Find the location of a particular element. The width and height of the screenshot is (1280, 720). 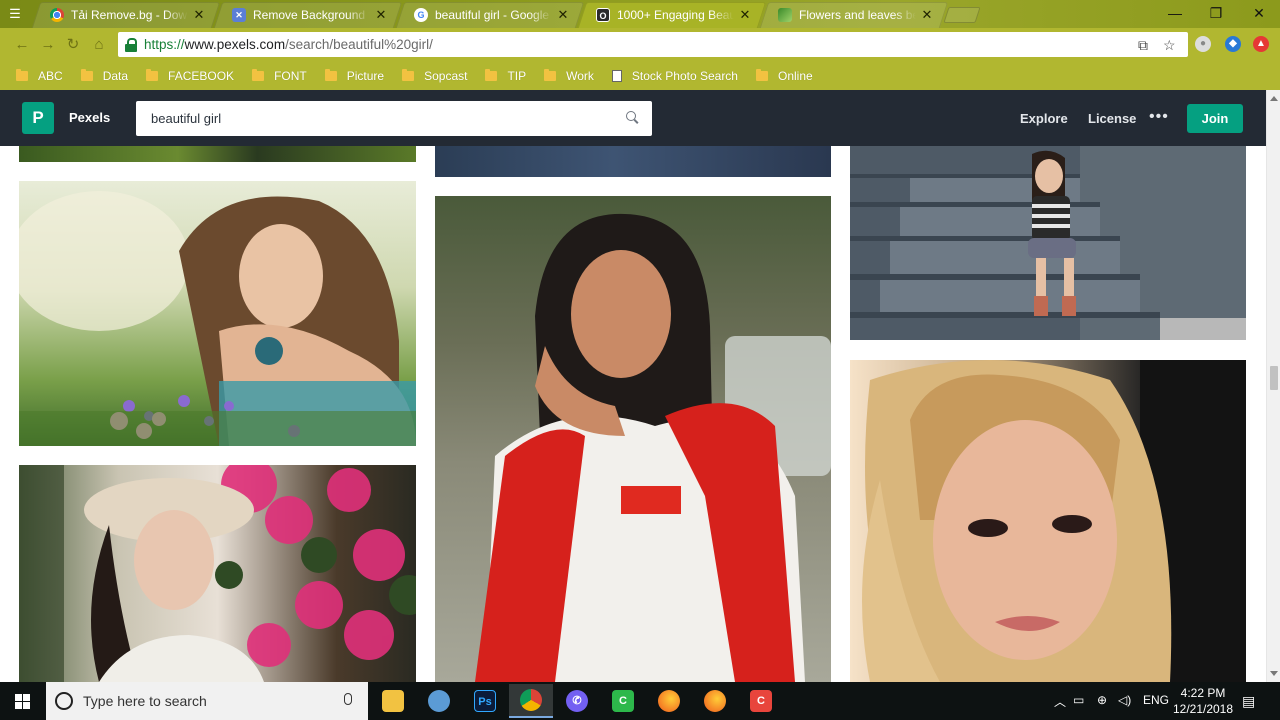

taskbar-camtasia-recorder: C is located at coordinates (761, 701).